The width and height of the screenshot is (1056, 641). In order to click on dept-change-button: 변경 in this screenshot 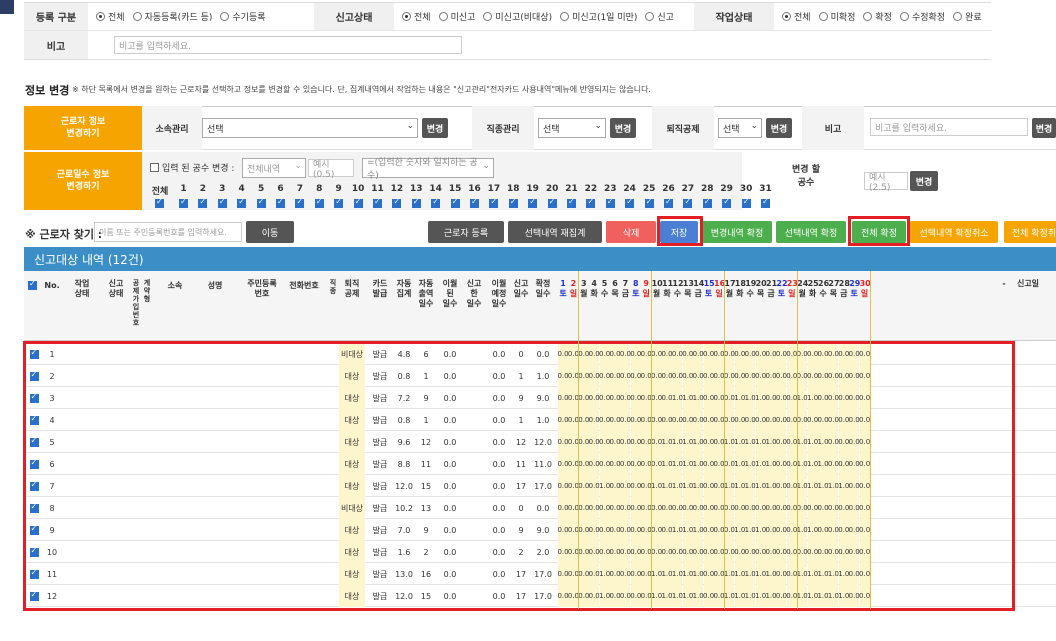, I will do `click(435, 128)`.